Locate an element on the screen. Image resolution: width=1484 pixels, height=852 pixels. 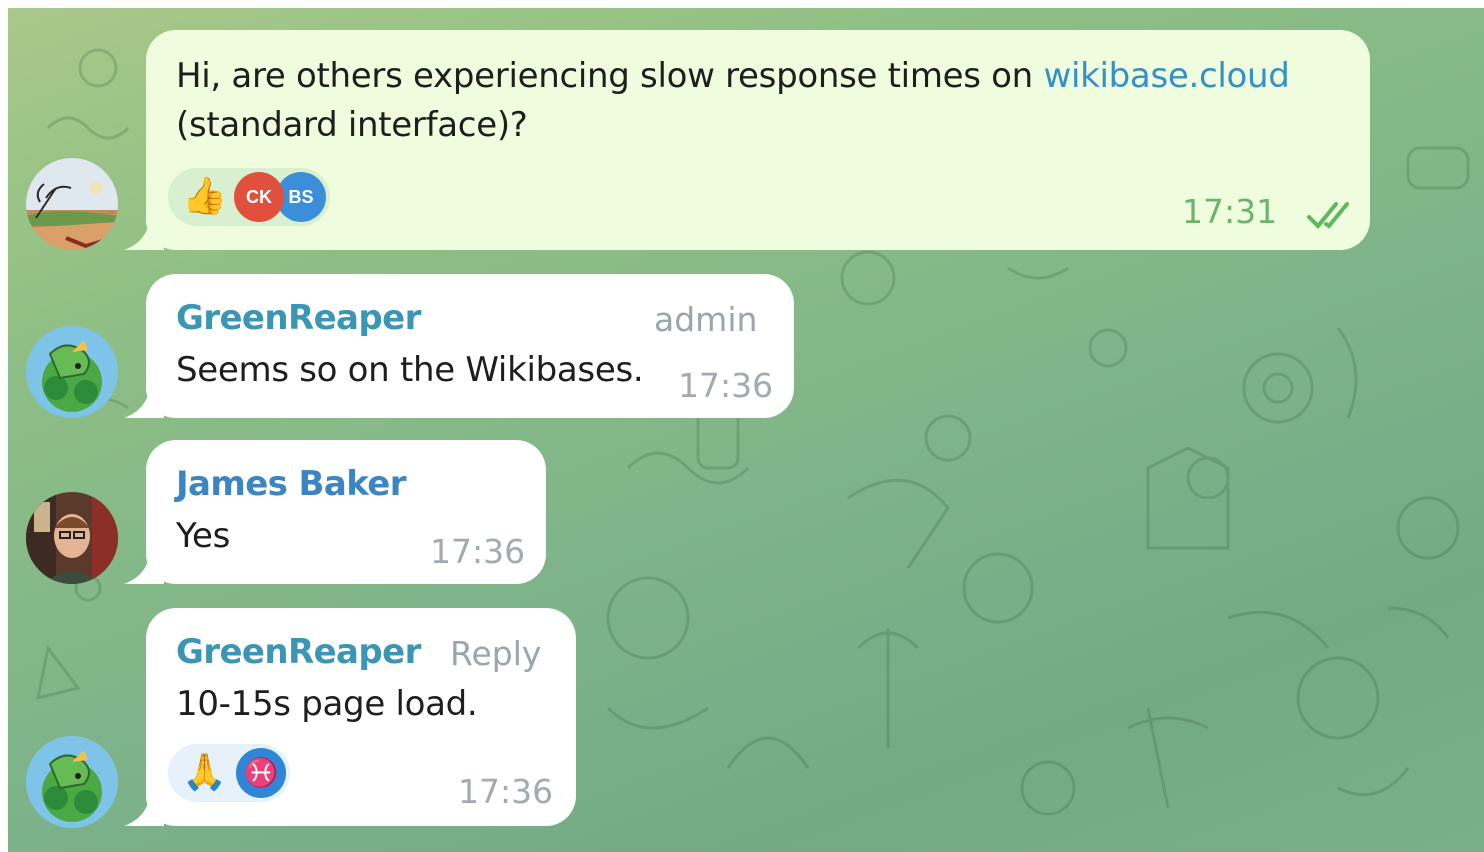
sender-name: James Baker is located at coordinates (291, 484).